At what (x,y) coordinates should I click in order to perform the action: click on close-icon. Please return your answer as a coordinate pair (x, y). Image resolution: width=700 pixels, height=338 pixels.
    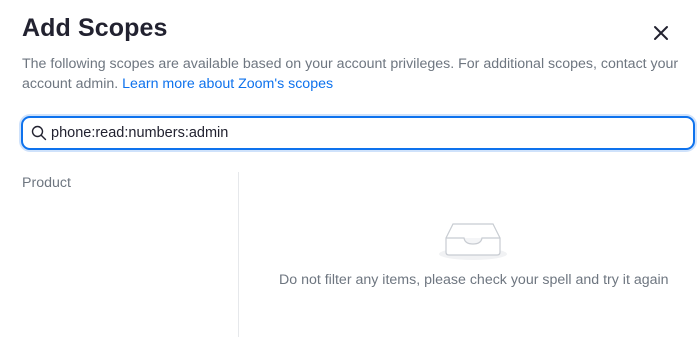
    Looking at the image, I should click on (661, 33).